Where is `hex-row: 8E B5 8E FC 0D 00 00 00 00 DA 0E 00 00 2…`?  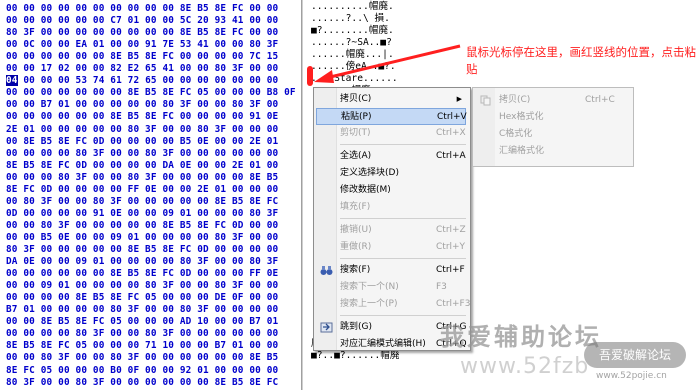 hex-row: 8E B5 8E FC 0D 00 00 00 00 DA 0E 00 00 2… is located at coordinates (142, 165).